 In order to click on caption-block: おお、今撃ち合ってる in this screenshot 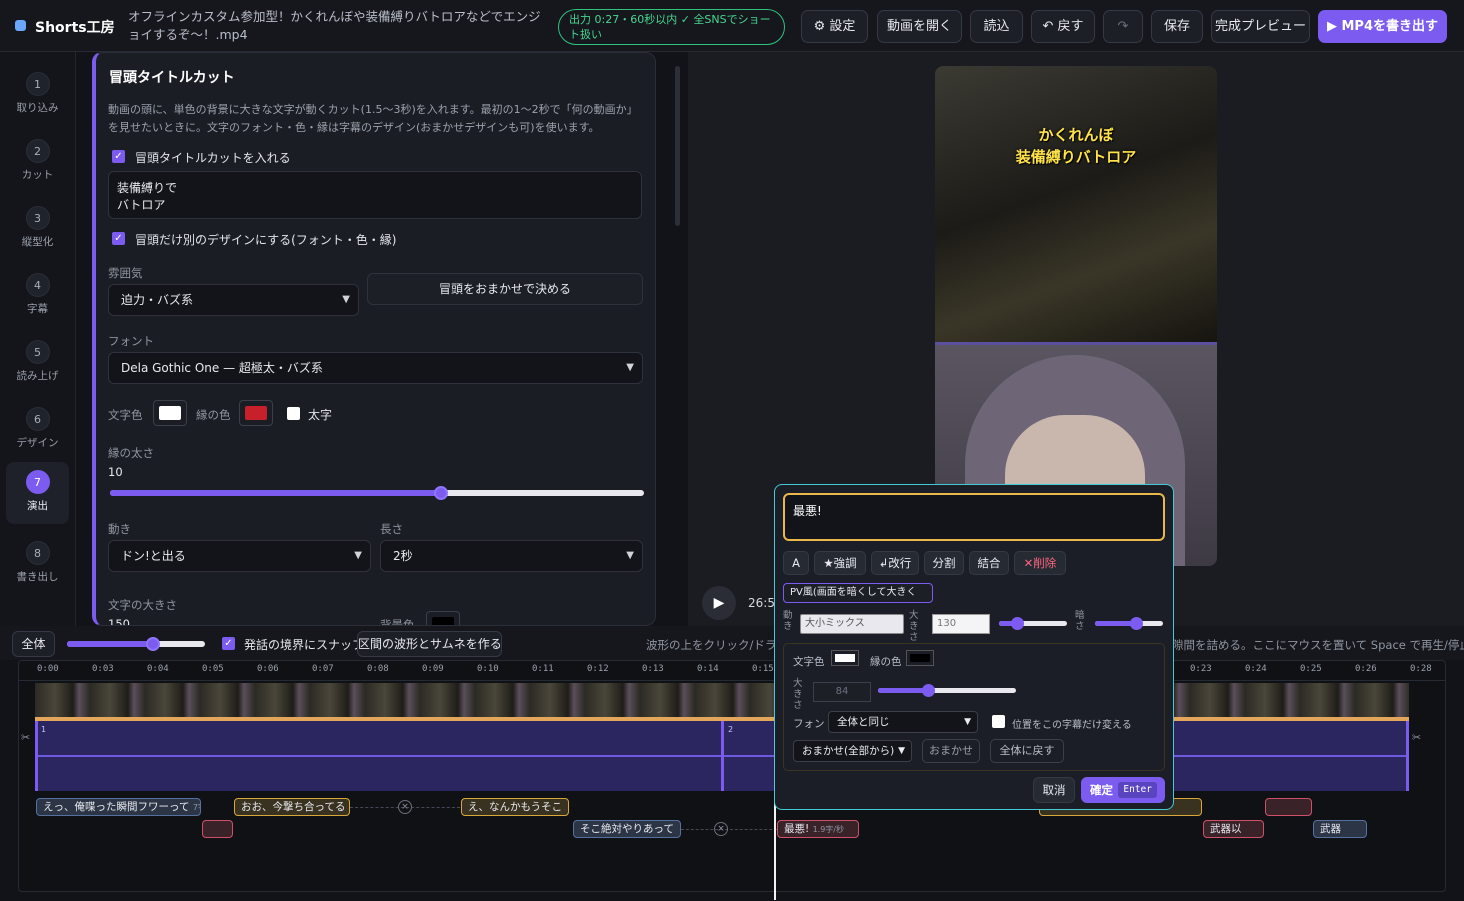, I will do `click(292, 807)`.